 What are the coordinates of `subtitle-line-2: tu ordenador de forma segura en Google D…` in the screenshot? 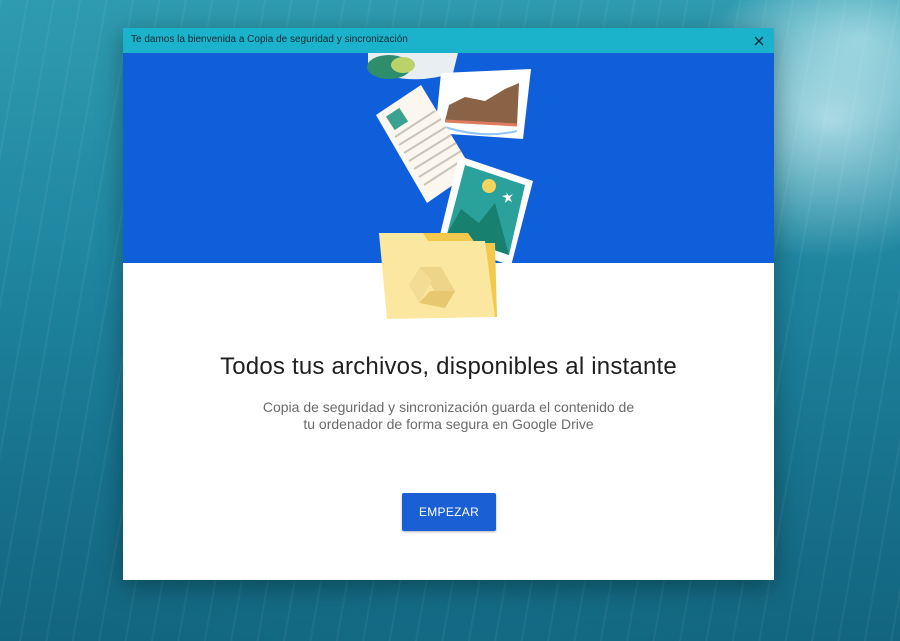 It's located at (448, 424).